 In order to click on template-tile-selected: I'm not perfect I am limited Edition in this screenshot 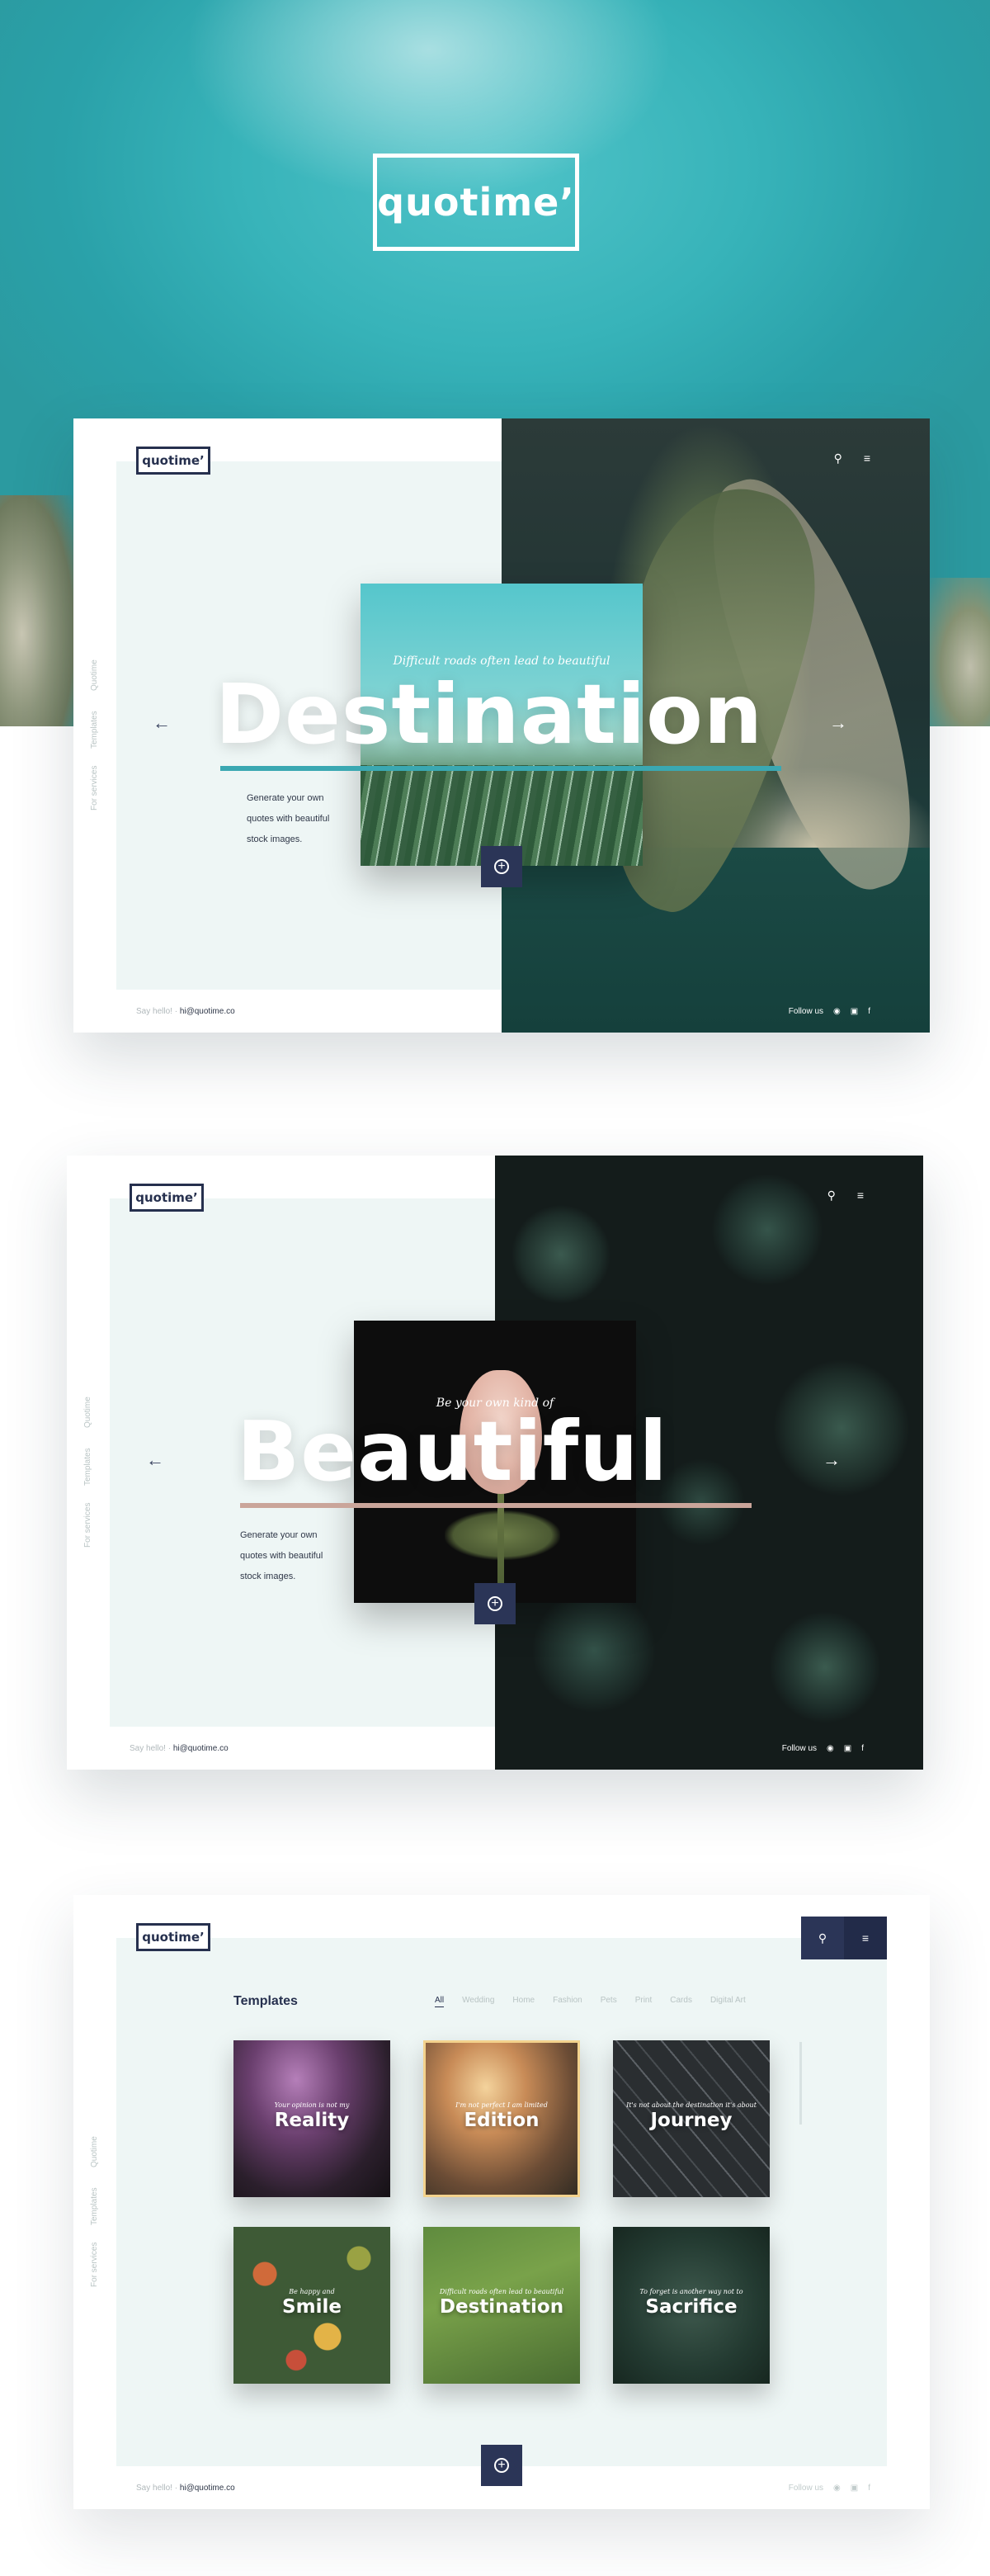, I will do `click(501, 2118)`.